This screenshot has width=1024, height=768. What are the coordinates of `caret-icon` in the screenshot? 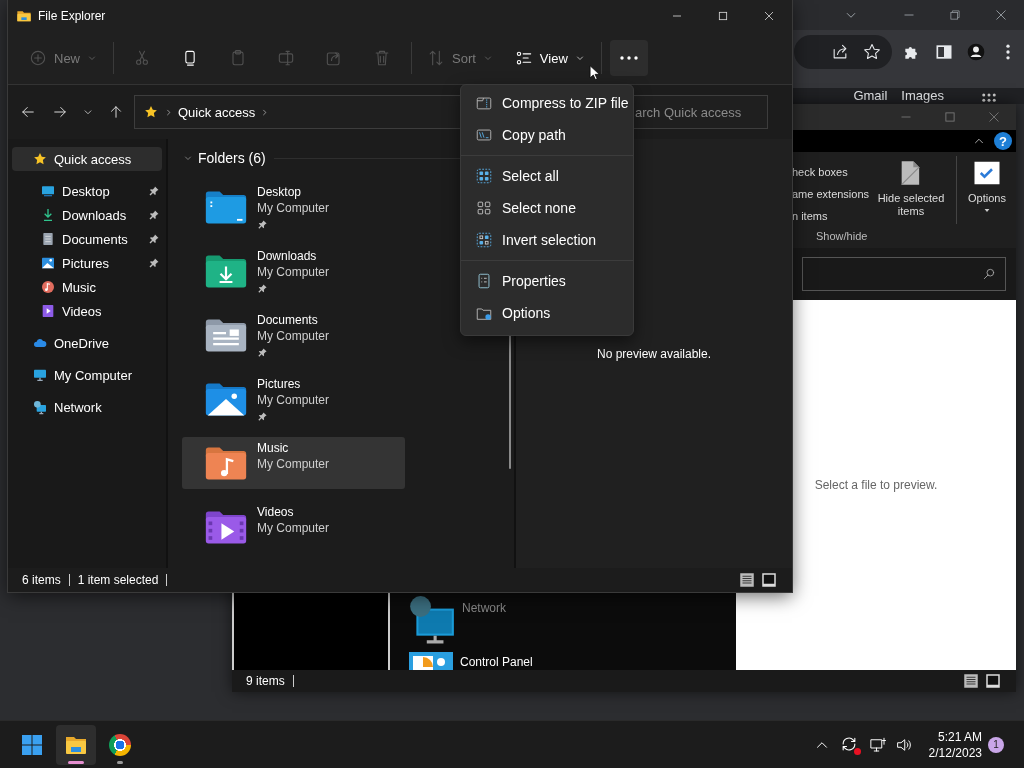 It's located at (987, 210).